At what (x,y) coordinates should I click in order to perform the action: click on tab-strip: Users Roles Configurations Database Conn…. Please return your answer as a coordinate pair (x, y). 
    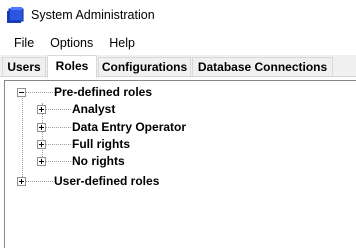
    Looking at the image, I should click on (178, 66).